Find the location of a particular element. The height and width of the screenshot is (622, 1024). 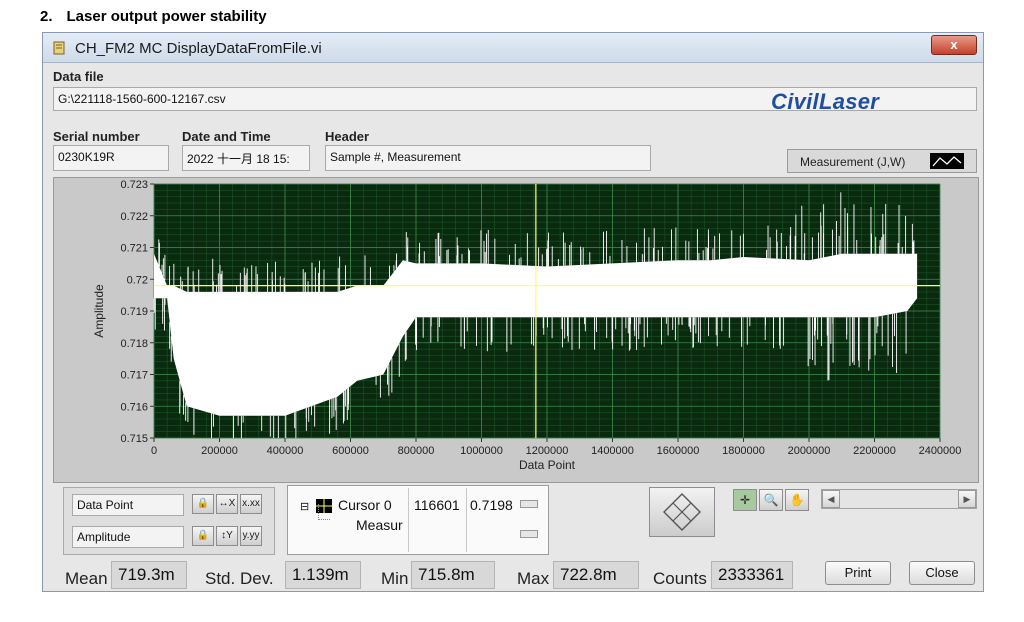

diamond-arrows-icon is located at coordinates (682, 512).